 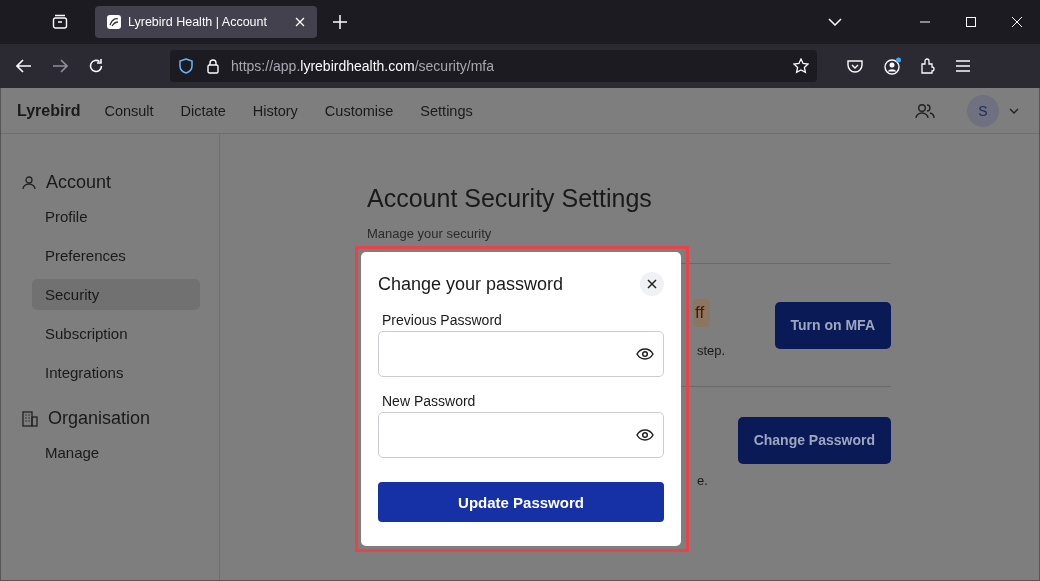 I want to click on status-badge: ff, so click(x=702, y=312).